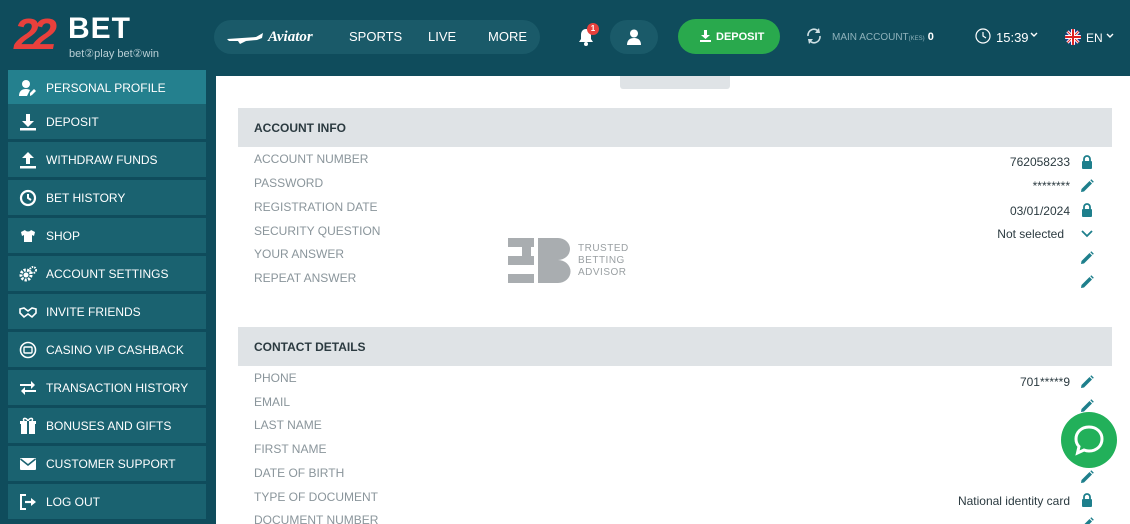 The height and width of the screenshot is (524, 1130). Describe the element at coordinates (35, 34) in the screenshot. I see `logo-number: 22` at that location.